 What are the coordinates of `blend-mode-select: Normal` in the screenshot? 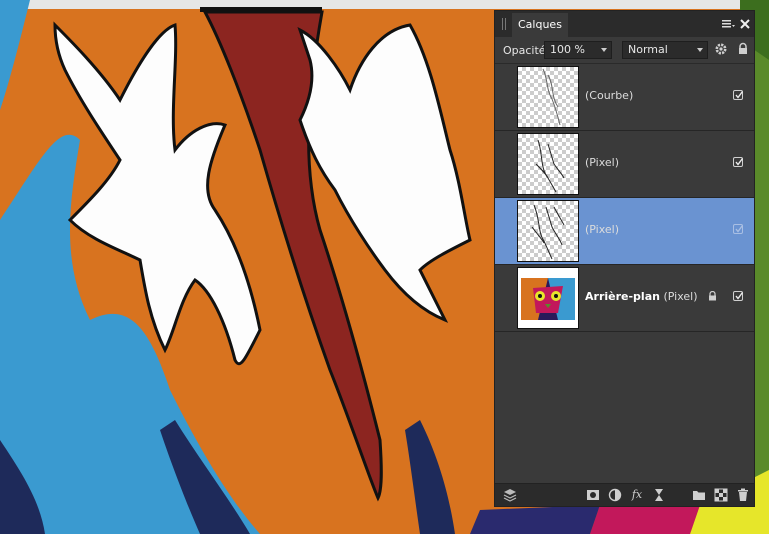 It's located at (665, 50).